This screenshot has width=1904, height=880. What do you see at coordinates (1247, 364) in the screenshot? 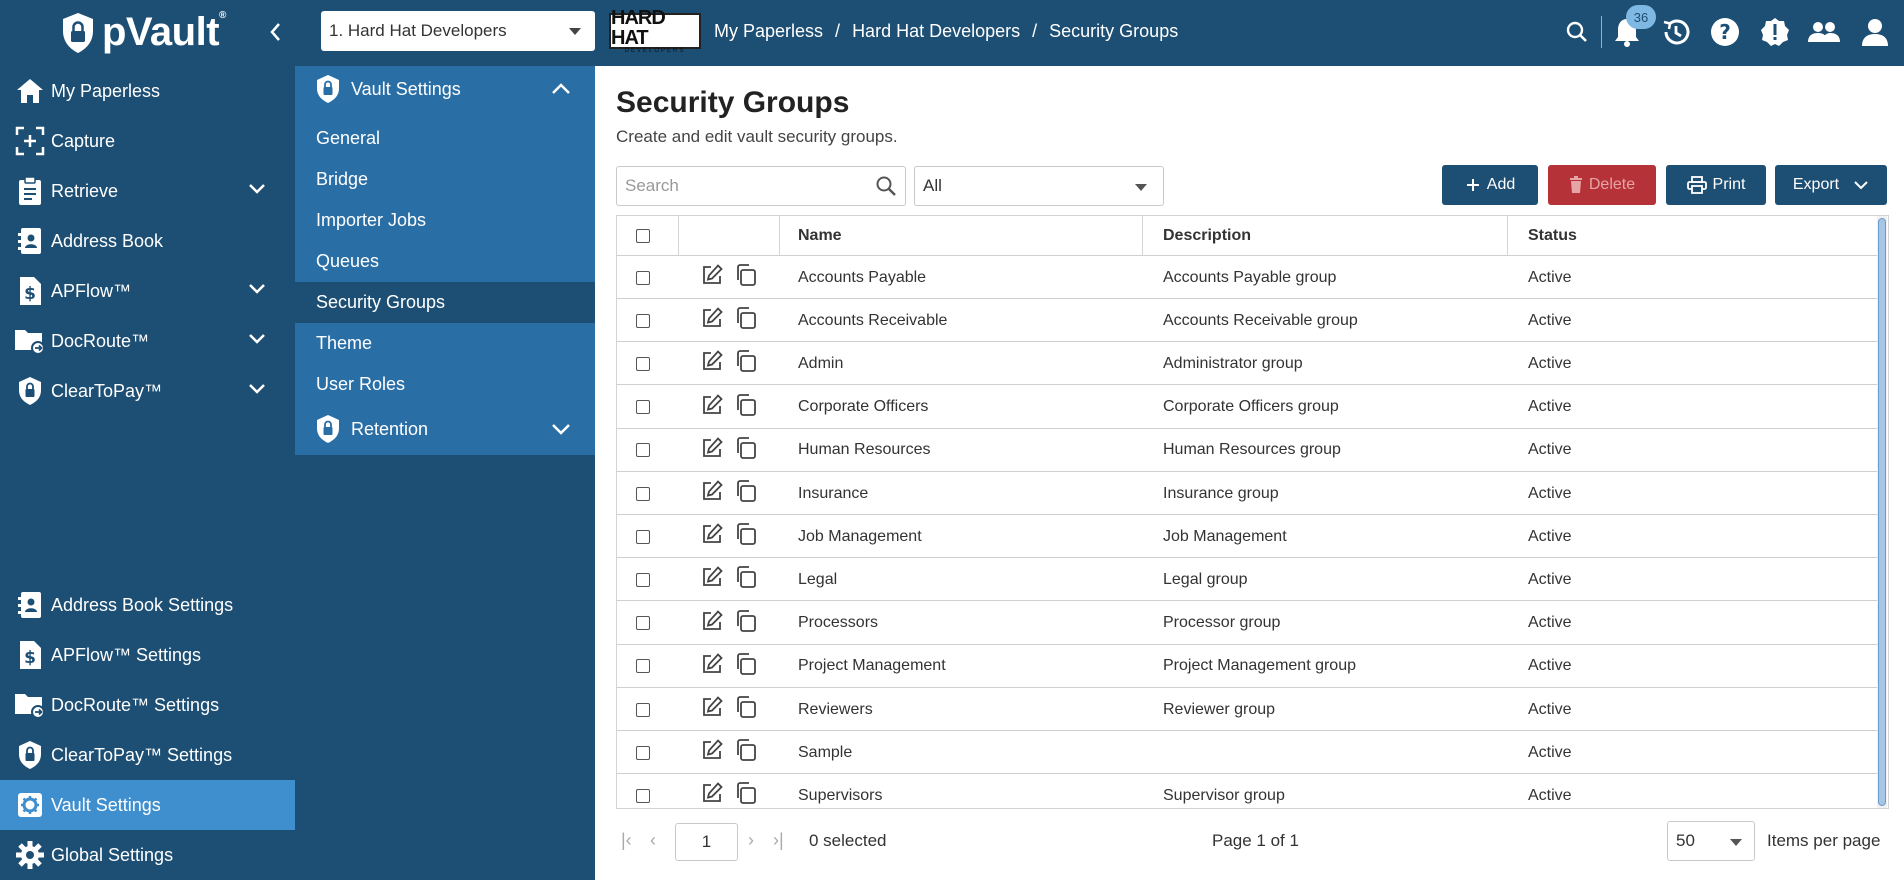
I see `table-row: Admin Administrator group Active` at bounding box center [1247, 364].